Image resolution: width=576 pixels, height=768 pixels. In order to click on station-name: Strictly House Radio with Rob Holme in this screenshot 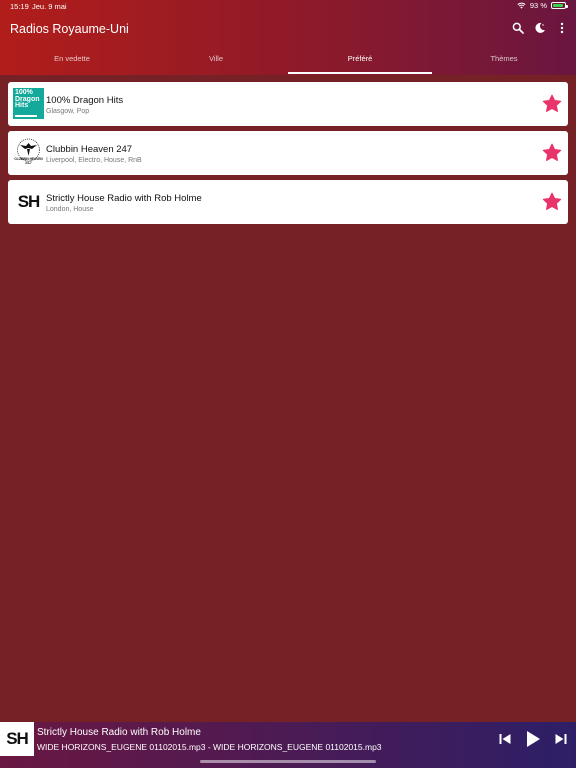, I will do `click(124, 198)`.